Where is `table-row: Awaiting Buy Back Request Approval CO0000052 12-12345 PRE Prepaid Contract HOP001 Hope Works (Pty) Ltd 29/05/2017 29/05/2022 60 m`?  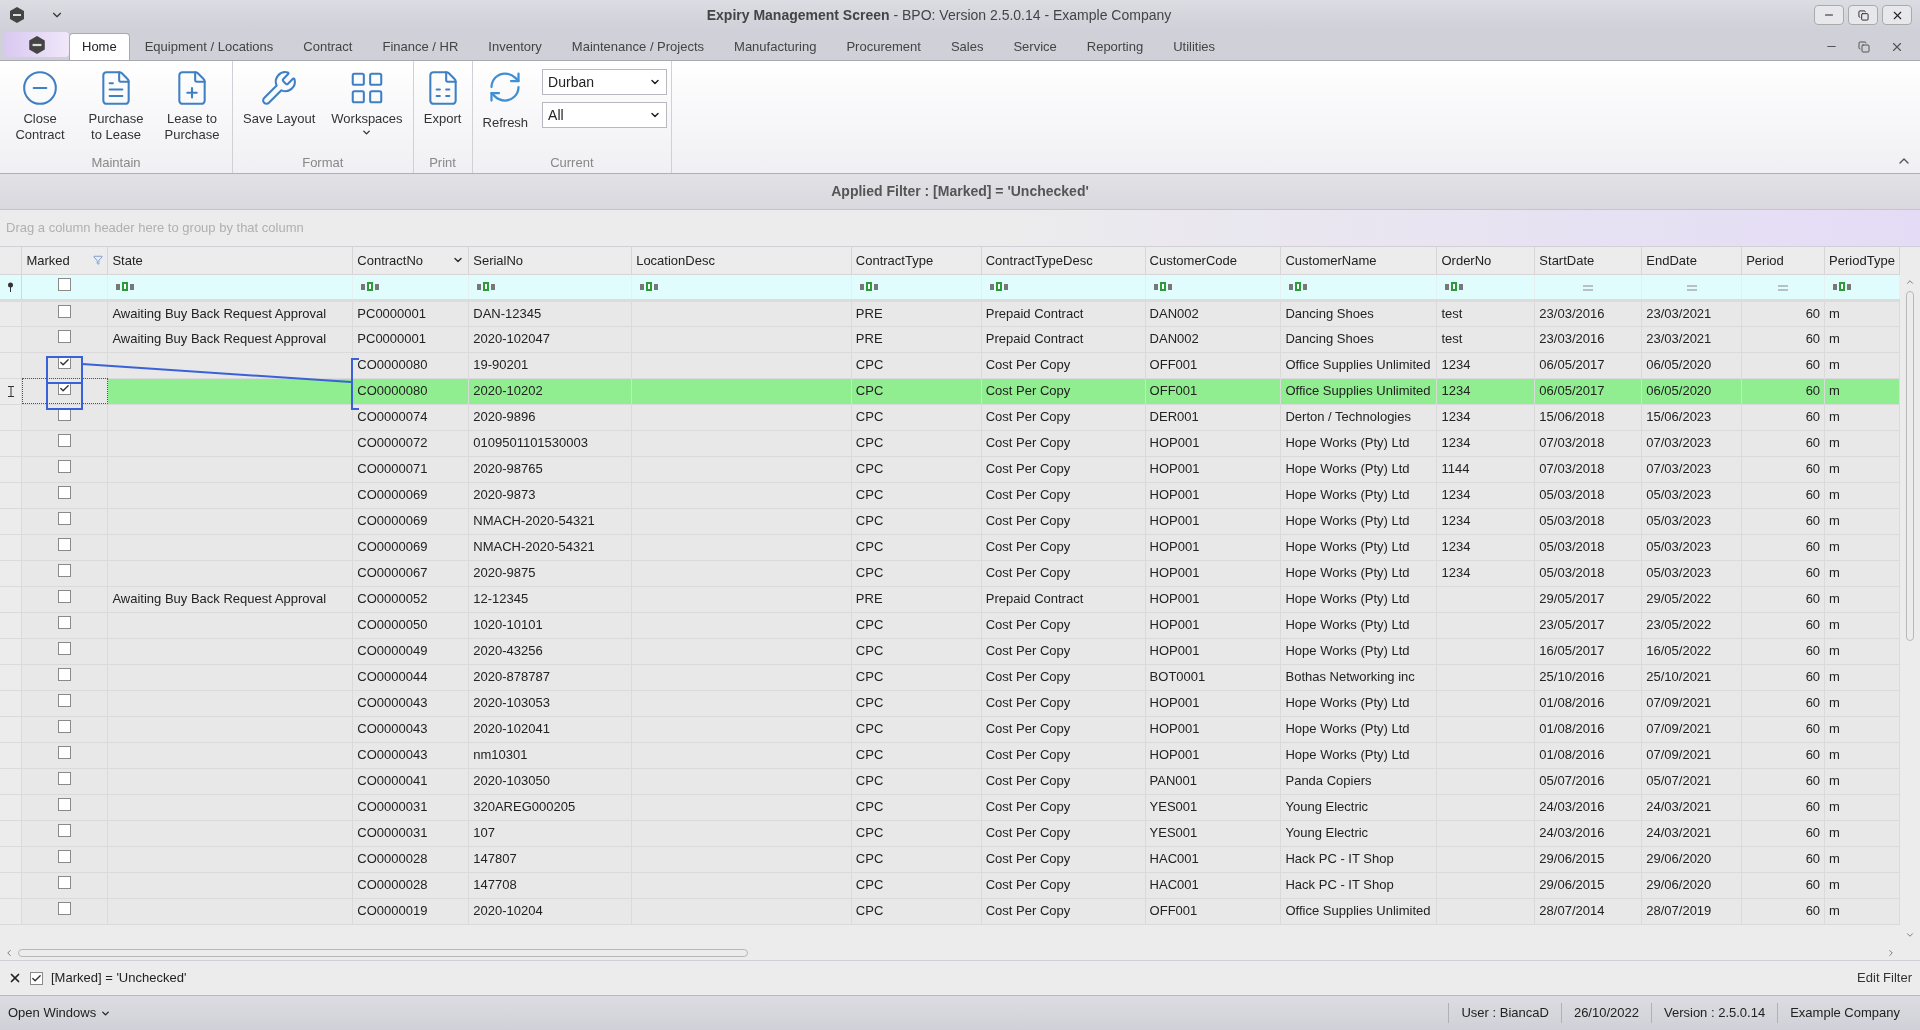
table-row: Awaiting Buy Back Request Approval CO0000052 12-12345 PRE Prepaid Contract HOP001 Hope Works (Pty) Ltd 29/05/2017 29/05/2022 60 m is located at coordinates (950, 599).